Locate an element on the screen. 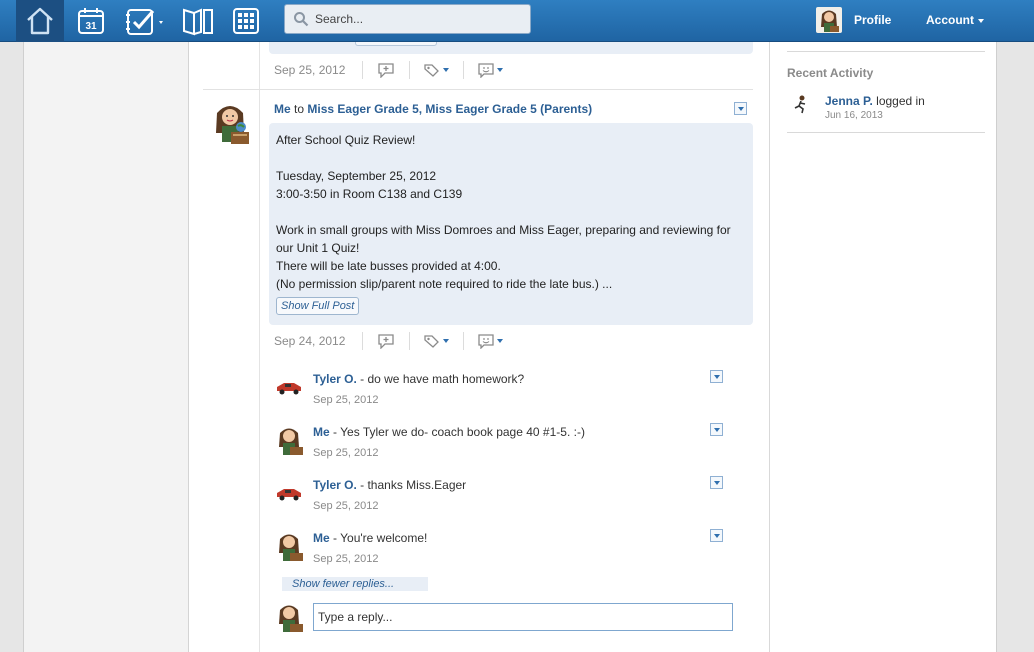  home-icon is located at coordinates (40, 21).